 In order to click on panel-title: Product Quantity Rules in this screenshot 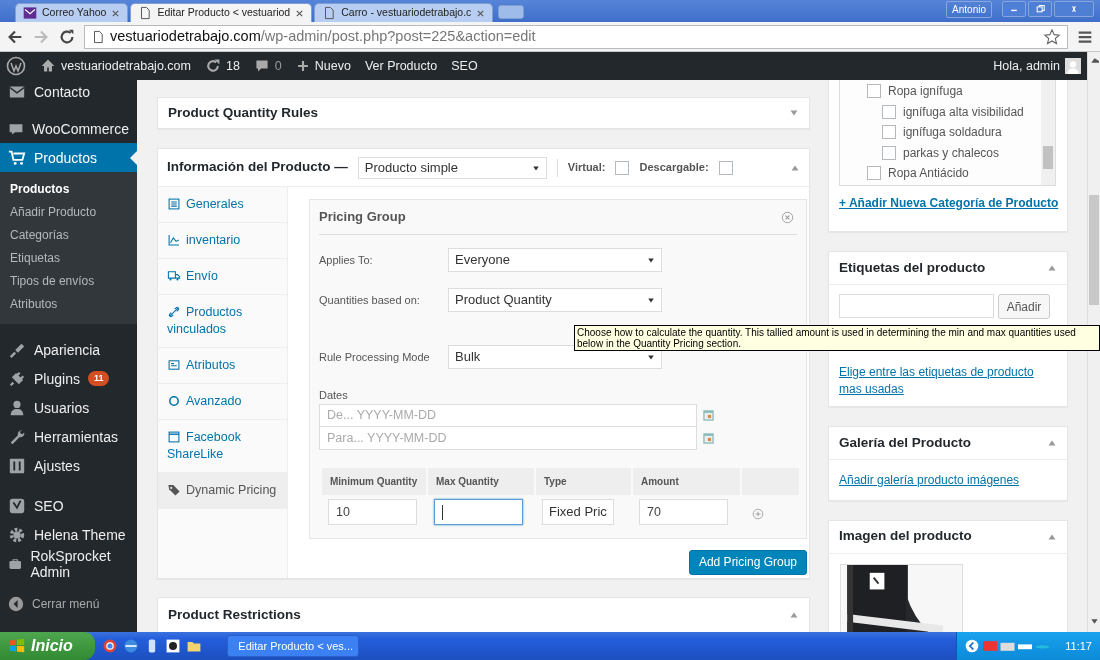, I will do `click(243, 112)`.